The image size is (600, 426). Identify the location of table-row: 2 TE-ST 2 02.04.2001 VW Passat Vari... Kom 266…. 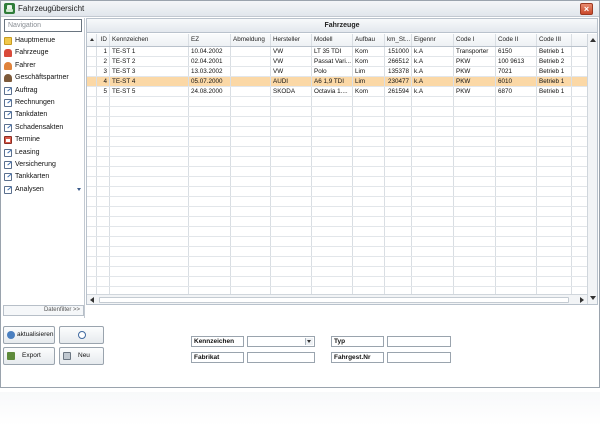
(337, 62).